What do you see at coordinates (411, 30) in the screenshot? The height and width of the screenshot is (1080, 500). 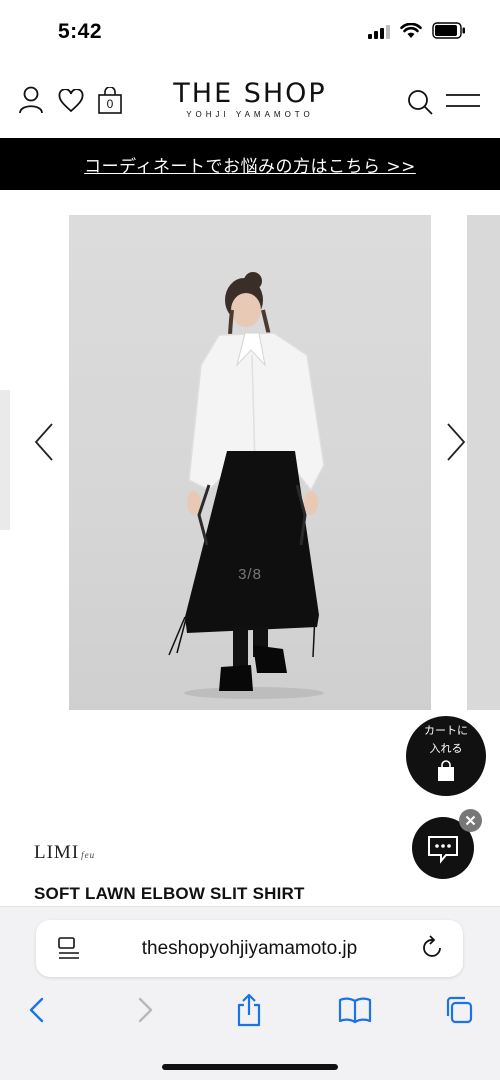 I see `wifi-icon` at bounding box center [411, 30].